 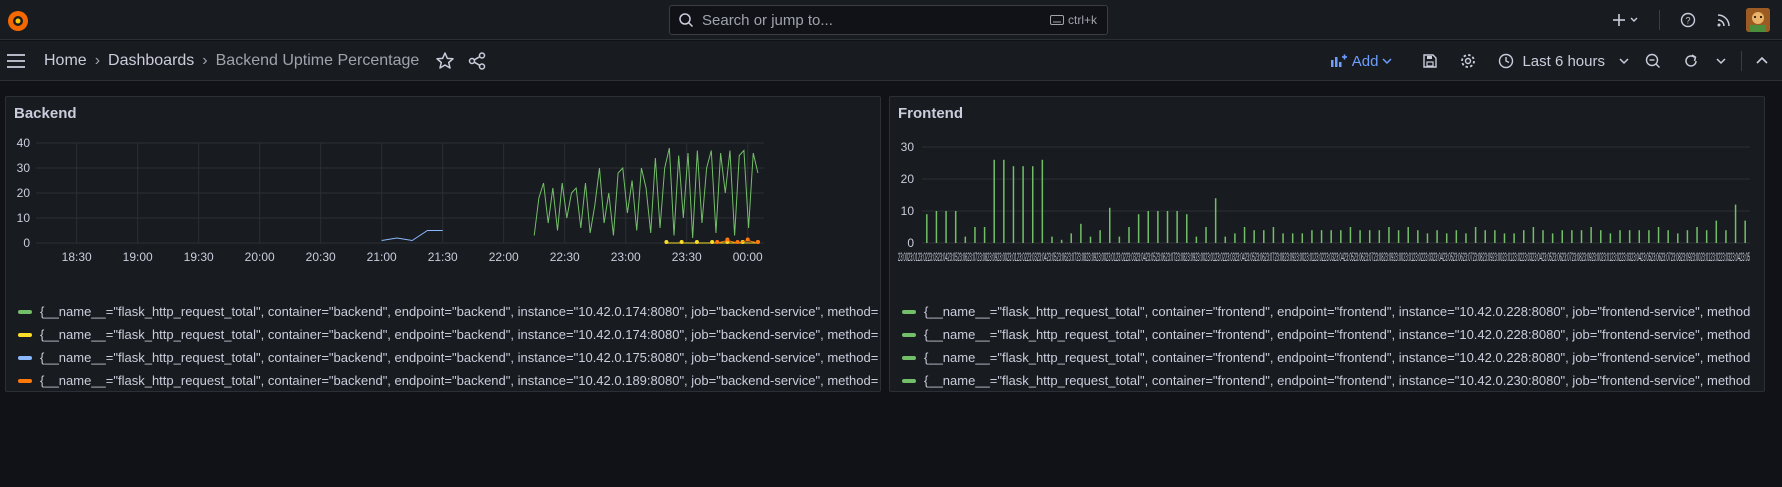 I want to click on save-dashboard-button, so click(x=1430, y=61).